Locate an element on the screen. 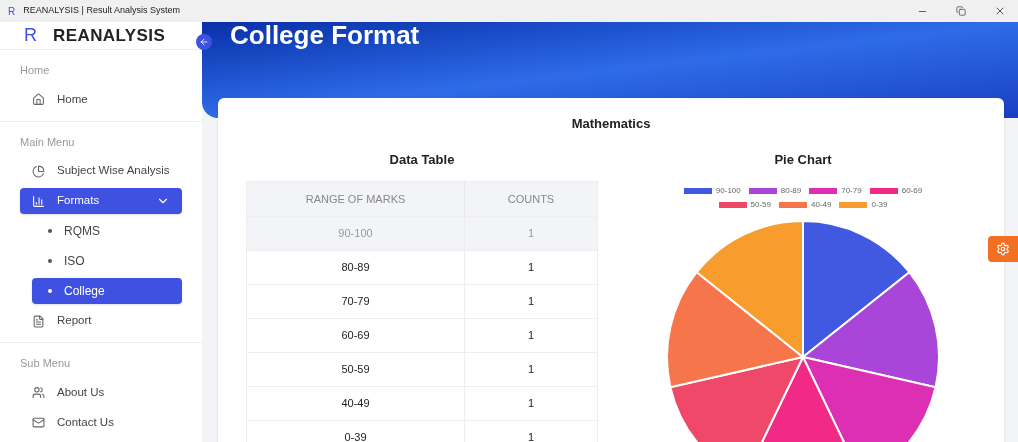 Image resolution: width=1018 pixels, height=442 pixels. table-cell: 0-39 is located at coordinates (356, 431).